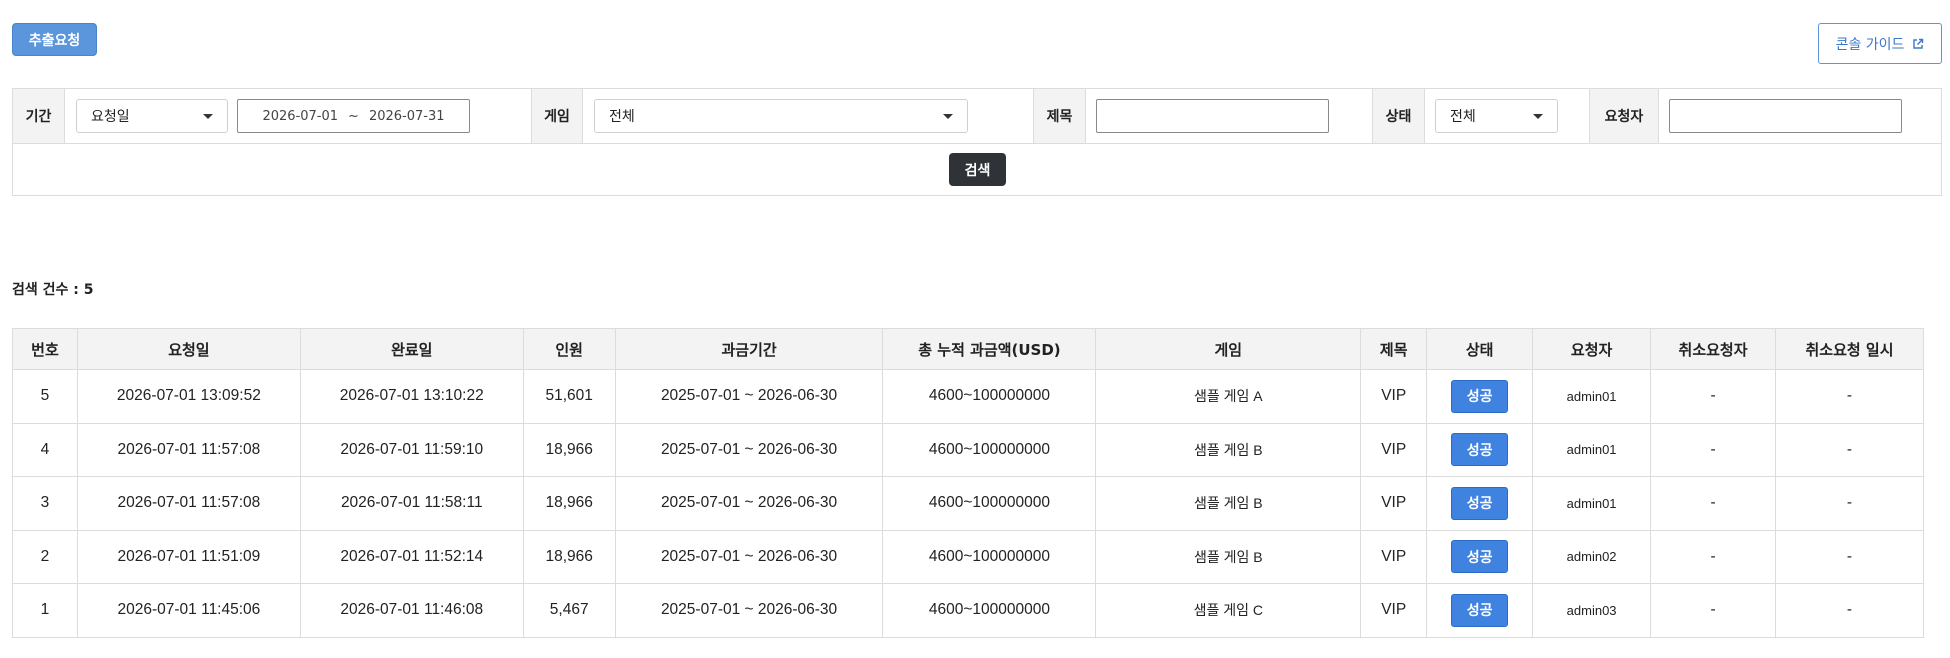 The width and height of the screenshot is (1950, 658). I want to click on cell-requester: admin02, so click(1592, 556).